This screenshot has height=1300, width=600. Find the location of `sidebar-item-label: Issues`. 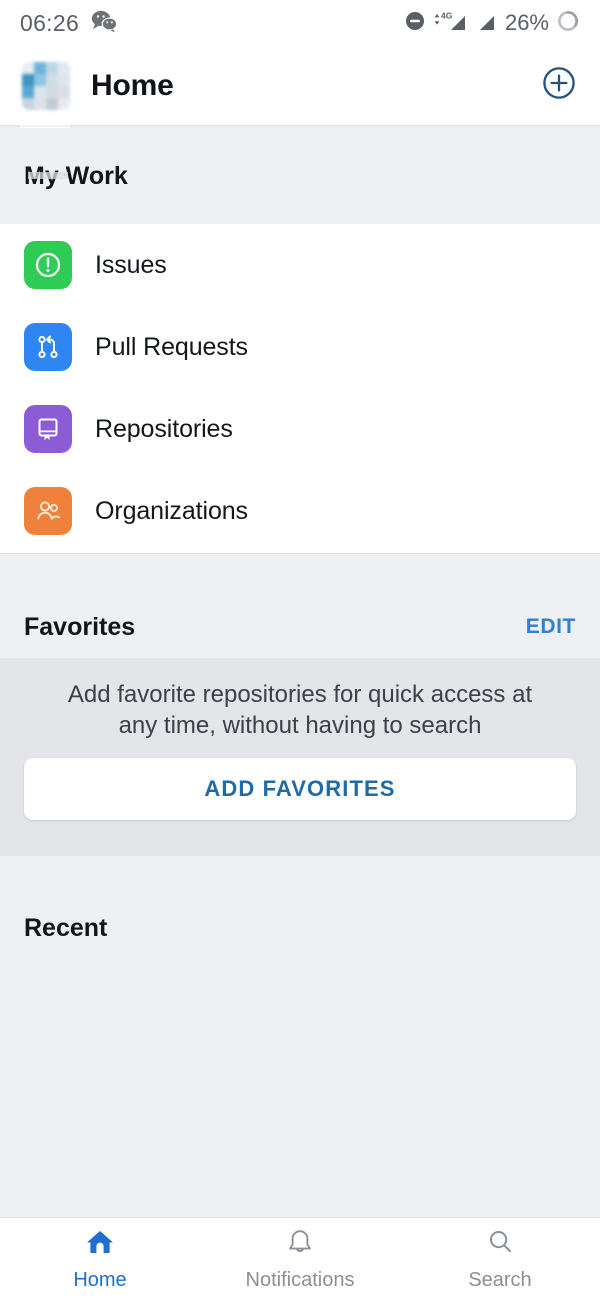

sidebar-item-label: Issues is located at coordinates (131, 264).